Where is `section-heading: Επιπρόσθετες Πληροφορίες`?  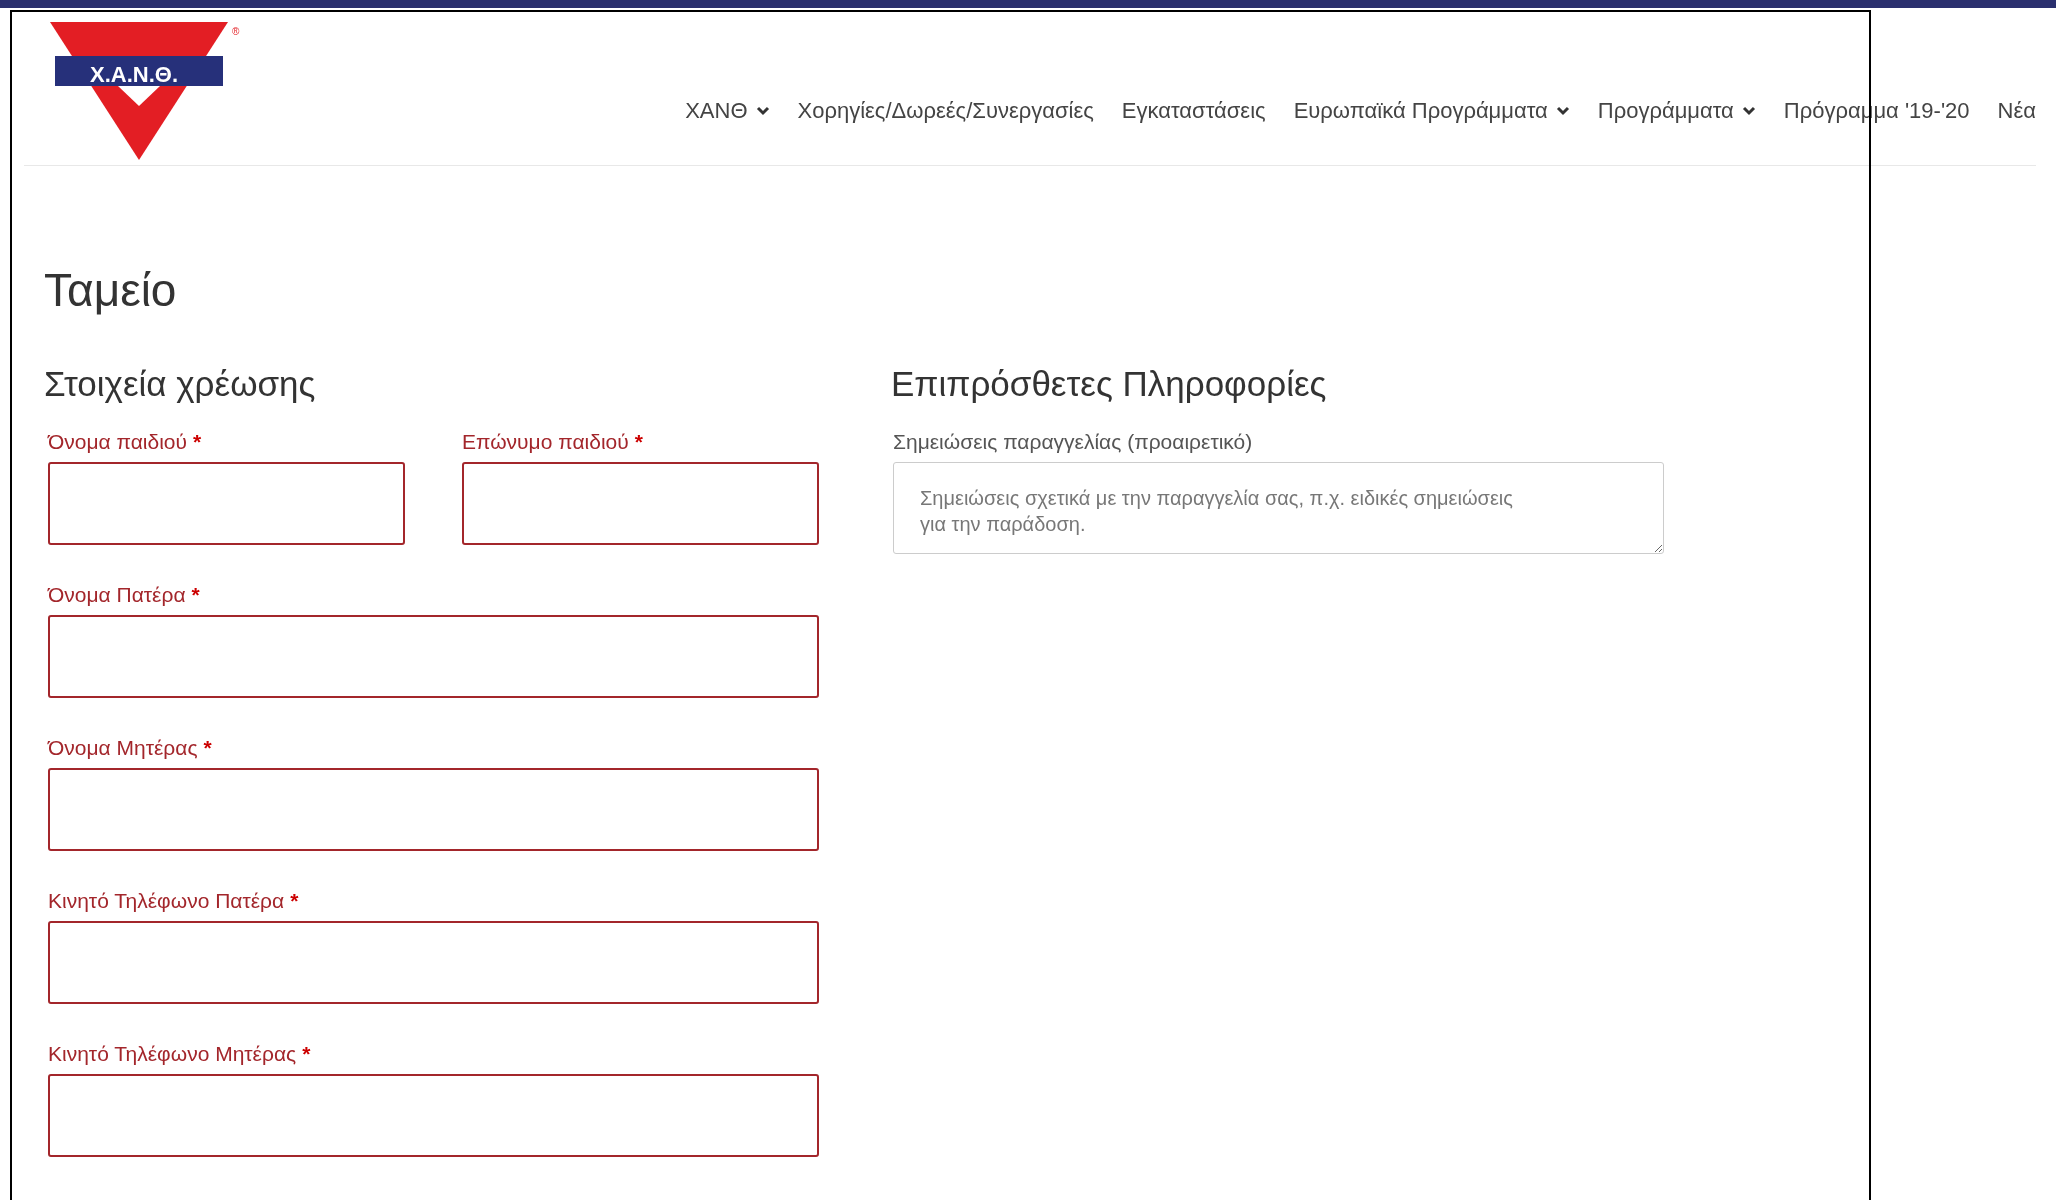 section-heading: Επιπρόσθετες Πληροφορίες is located at coordinates (1109, 384).